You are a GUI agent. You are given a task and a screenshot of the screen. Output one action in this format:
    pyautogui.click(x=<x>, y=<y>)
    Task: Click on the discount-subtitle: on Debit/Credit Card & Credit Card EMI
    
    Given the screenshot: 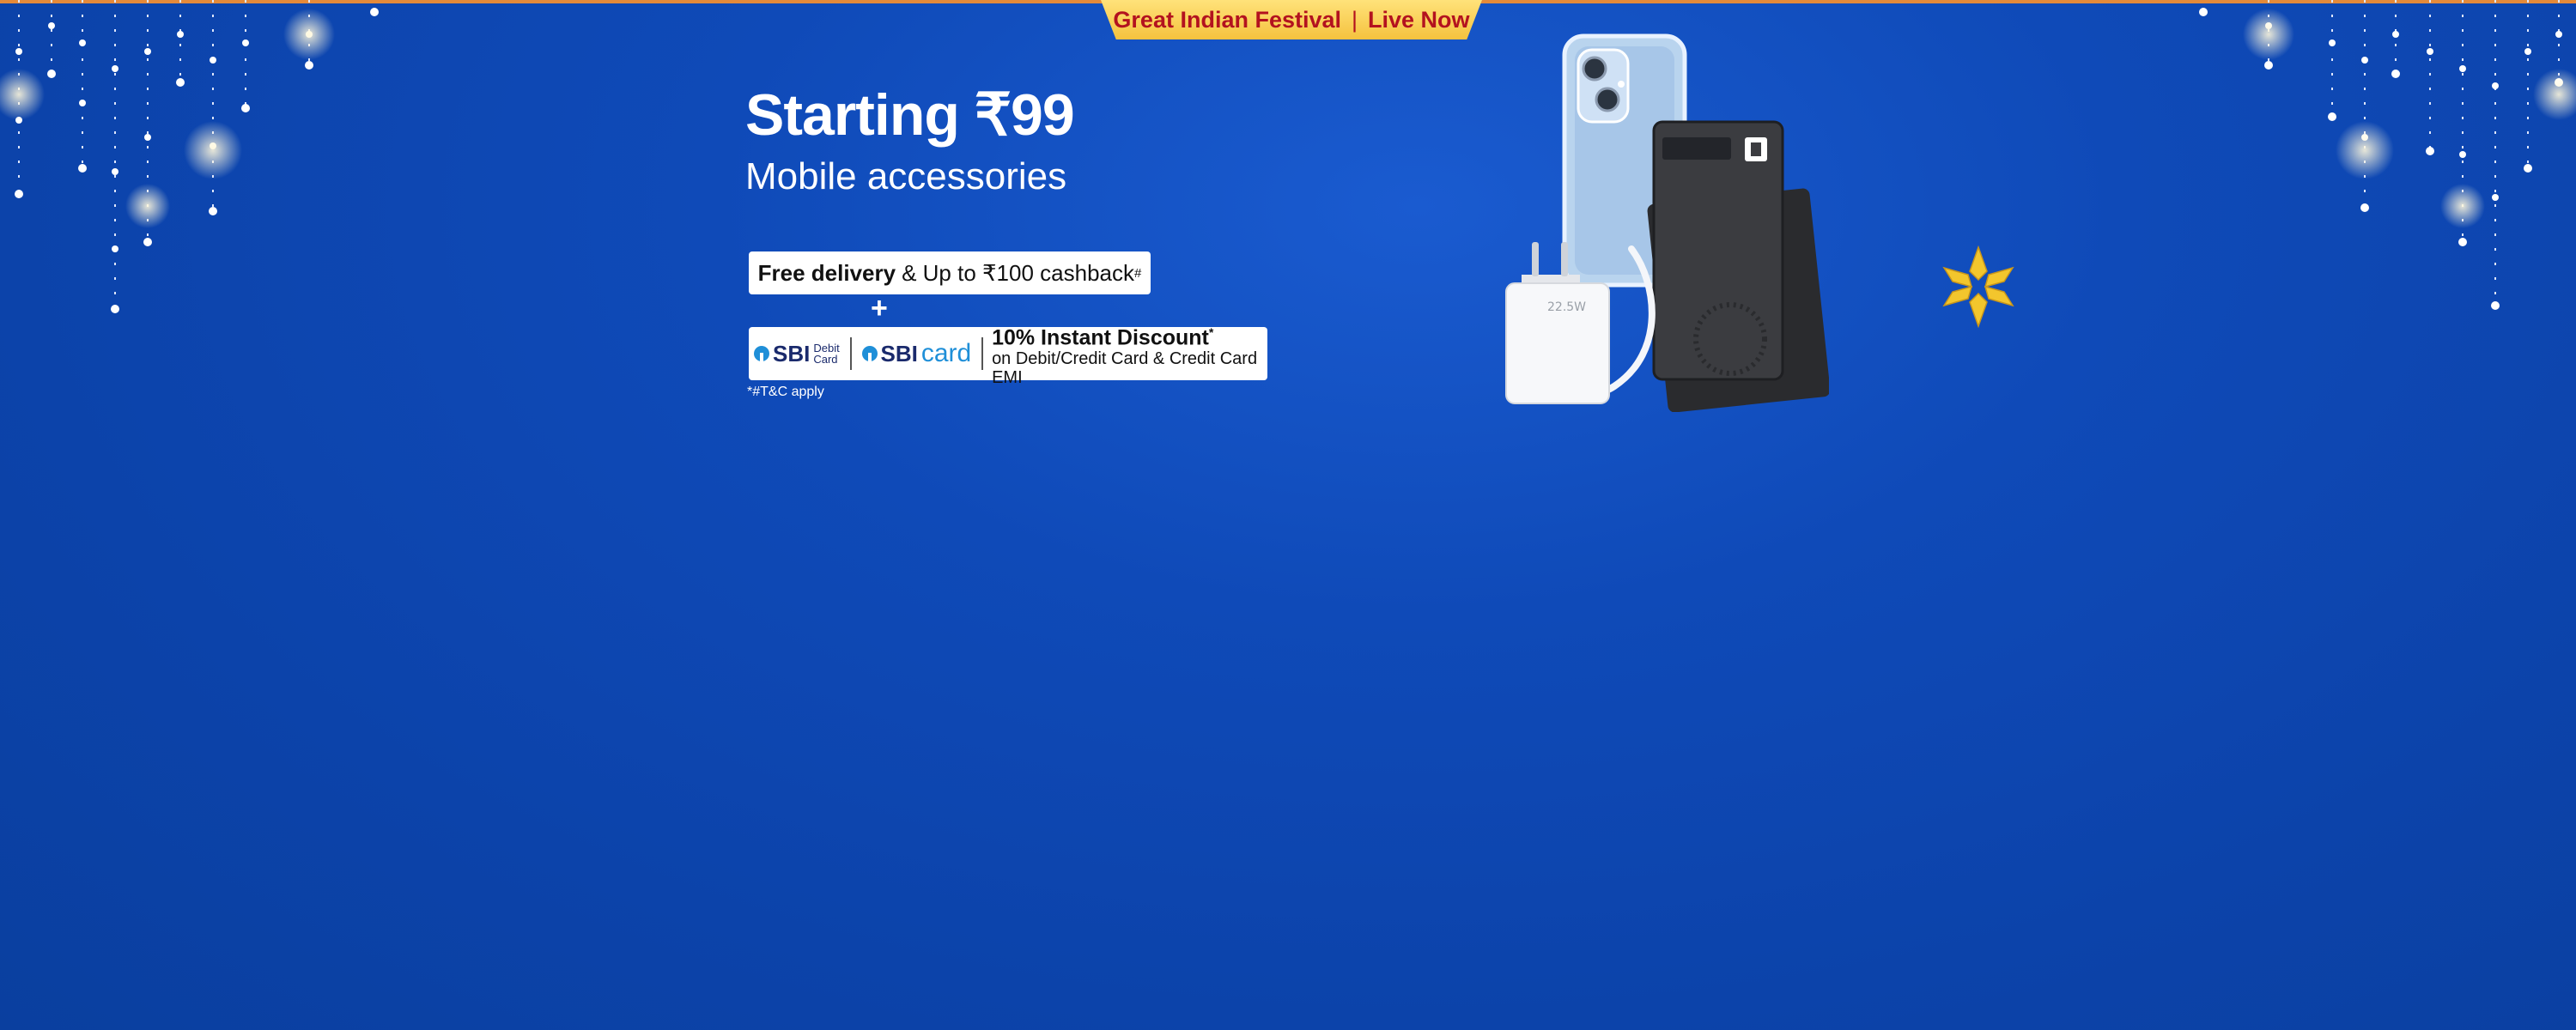 What is the action you would take?
    pyautogui.click(x=1125, y=368)
    